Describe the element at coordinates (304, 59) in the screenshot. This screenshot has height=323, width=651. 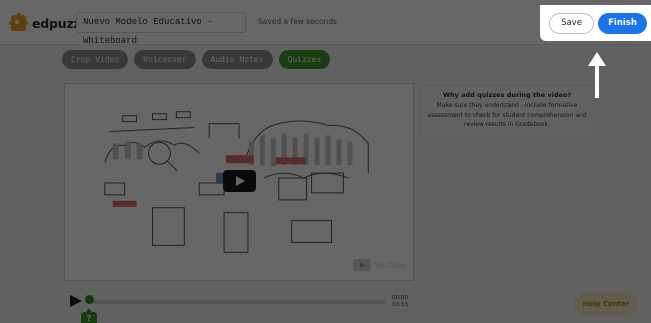
I see `tab-quizzes: Quizzes` at that location.